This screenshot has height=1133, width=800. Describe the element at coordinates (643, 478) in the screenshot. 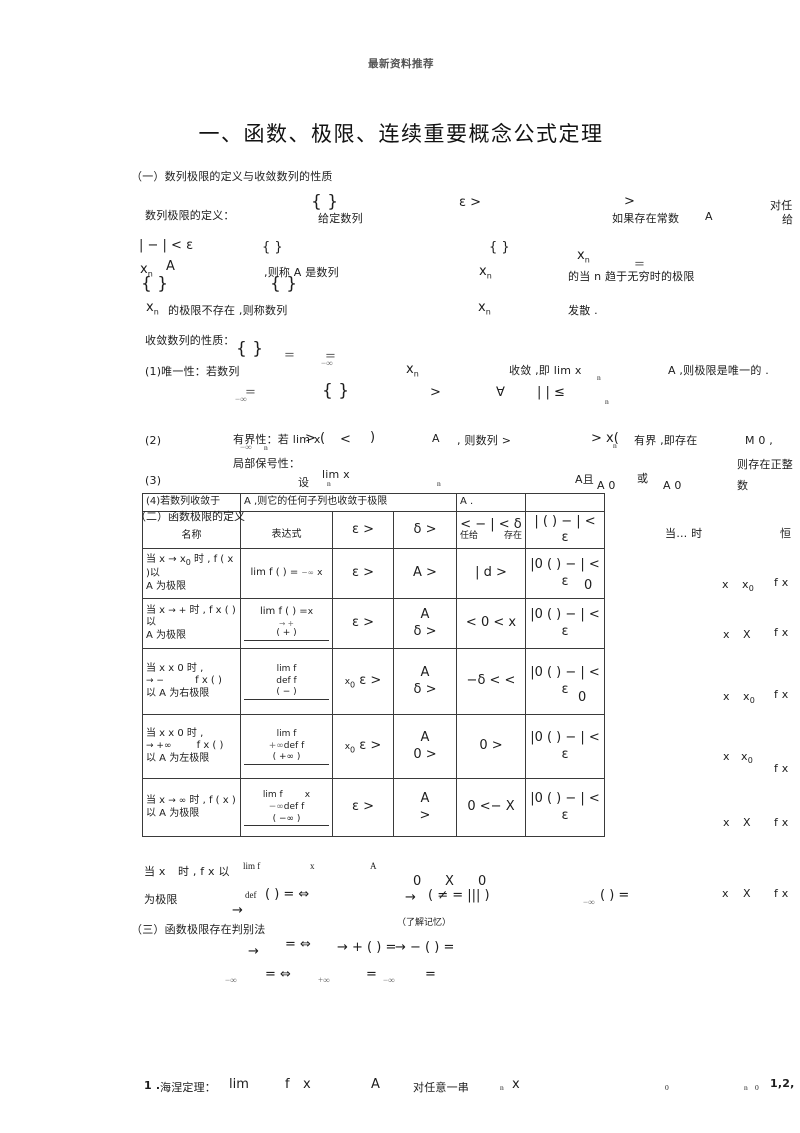

I see `props-p3-or: 或` at that location.